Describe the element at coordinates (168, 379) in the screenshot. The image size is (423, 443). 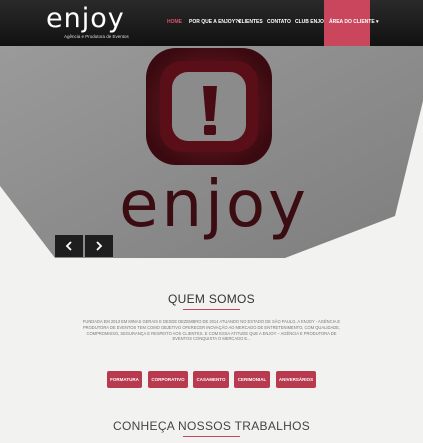
I see `category-corporativo-button: CORPORATIVO` at that location.